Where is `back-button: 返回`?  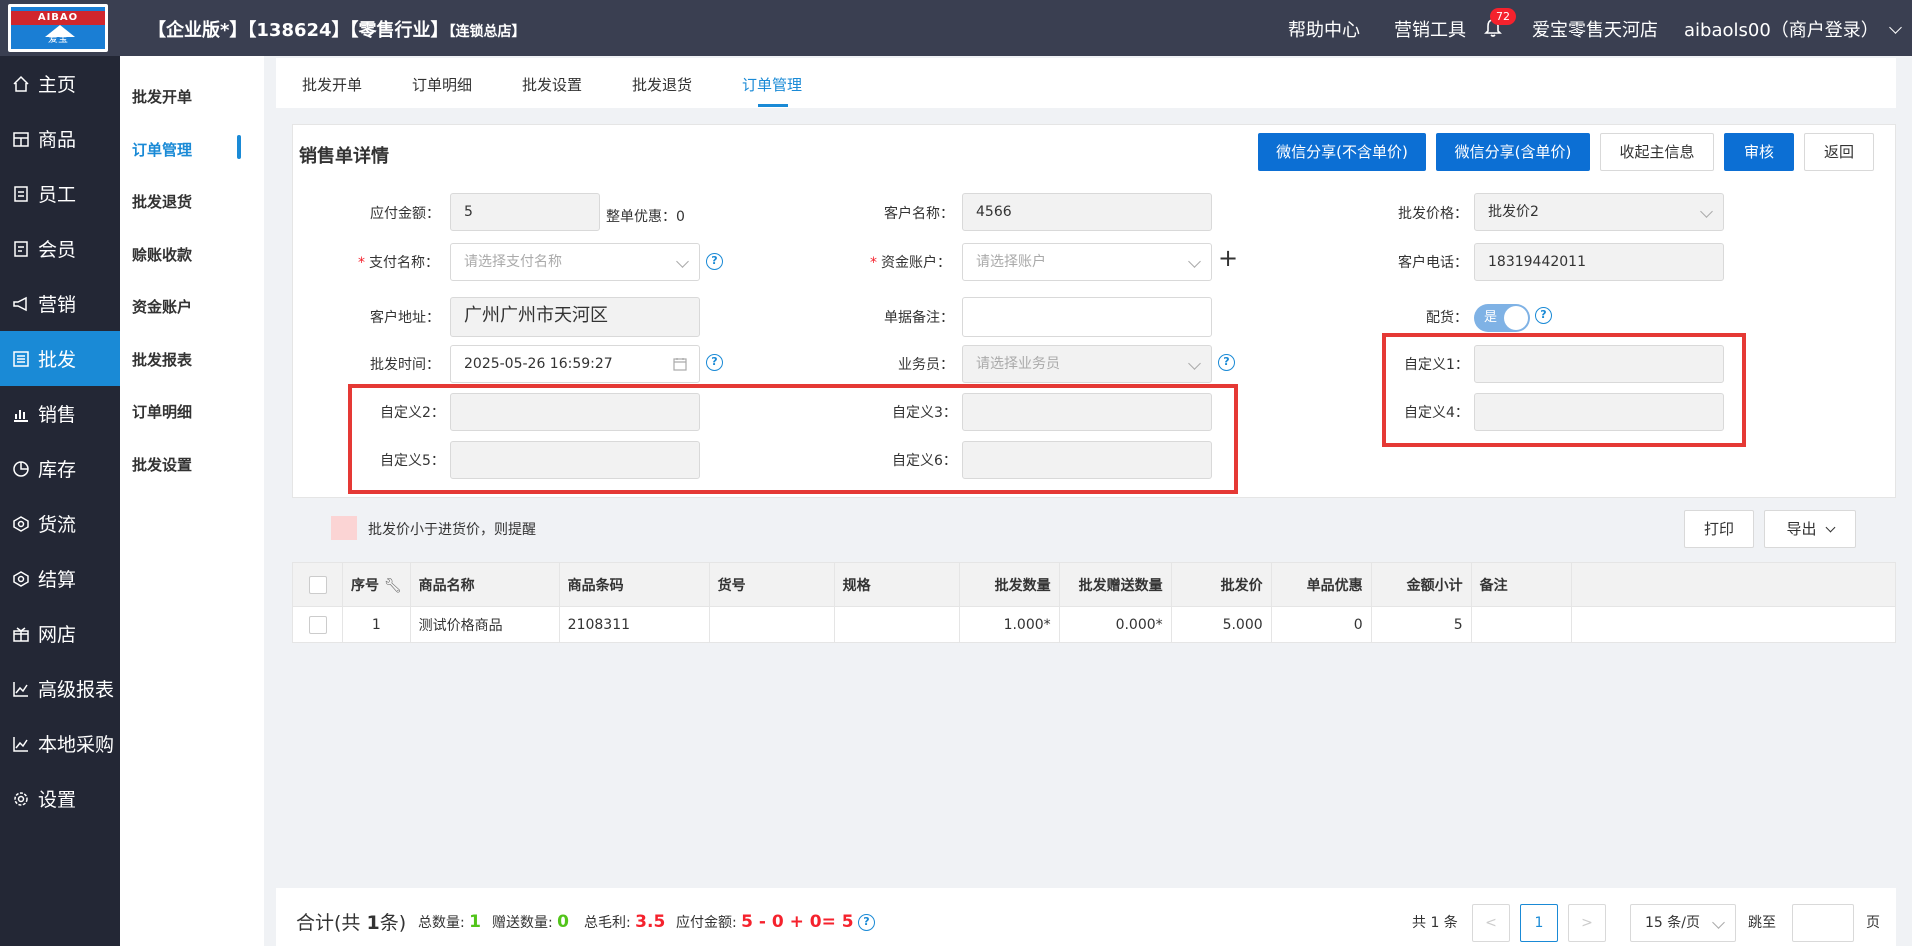
back-button: 返回 is located at coordinates (1839, 152).